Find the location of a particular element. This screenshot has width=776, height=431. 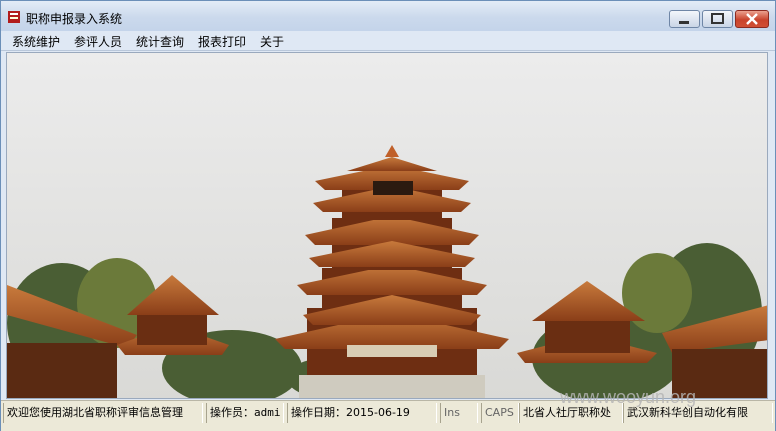

minimize-button is located at coordinates (684, 19).